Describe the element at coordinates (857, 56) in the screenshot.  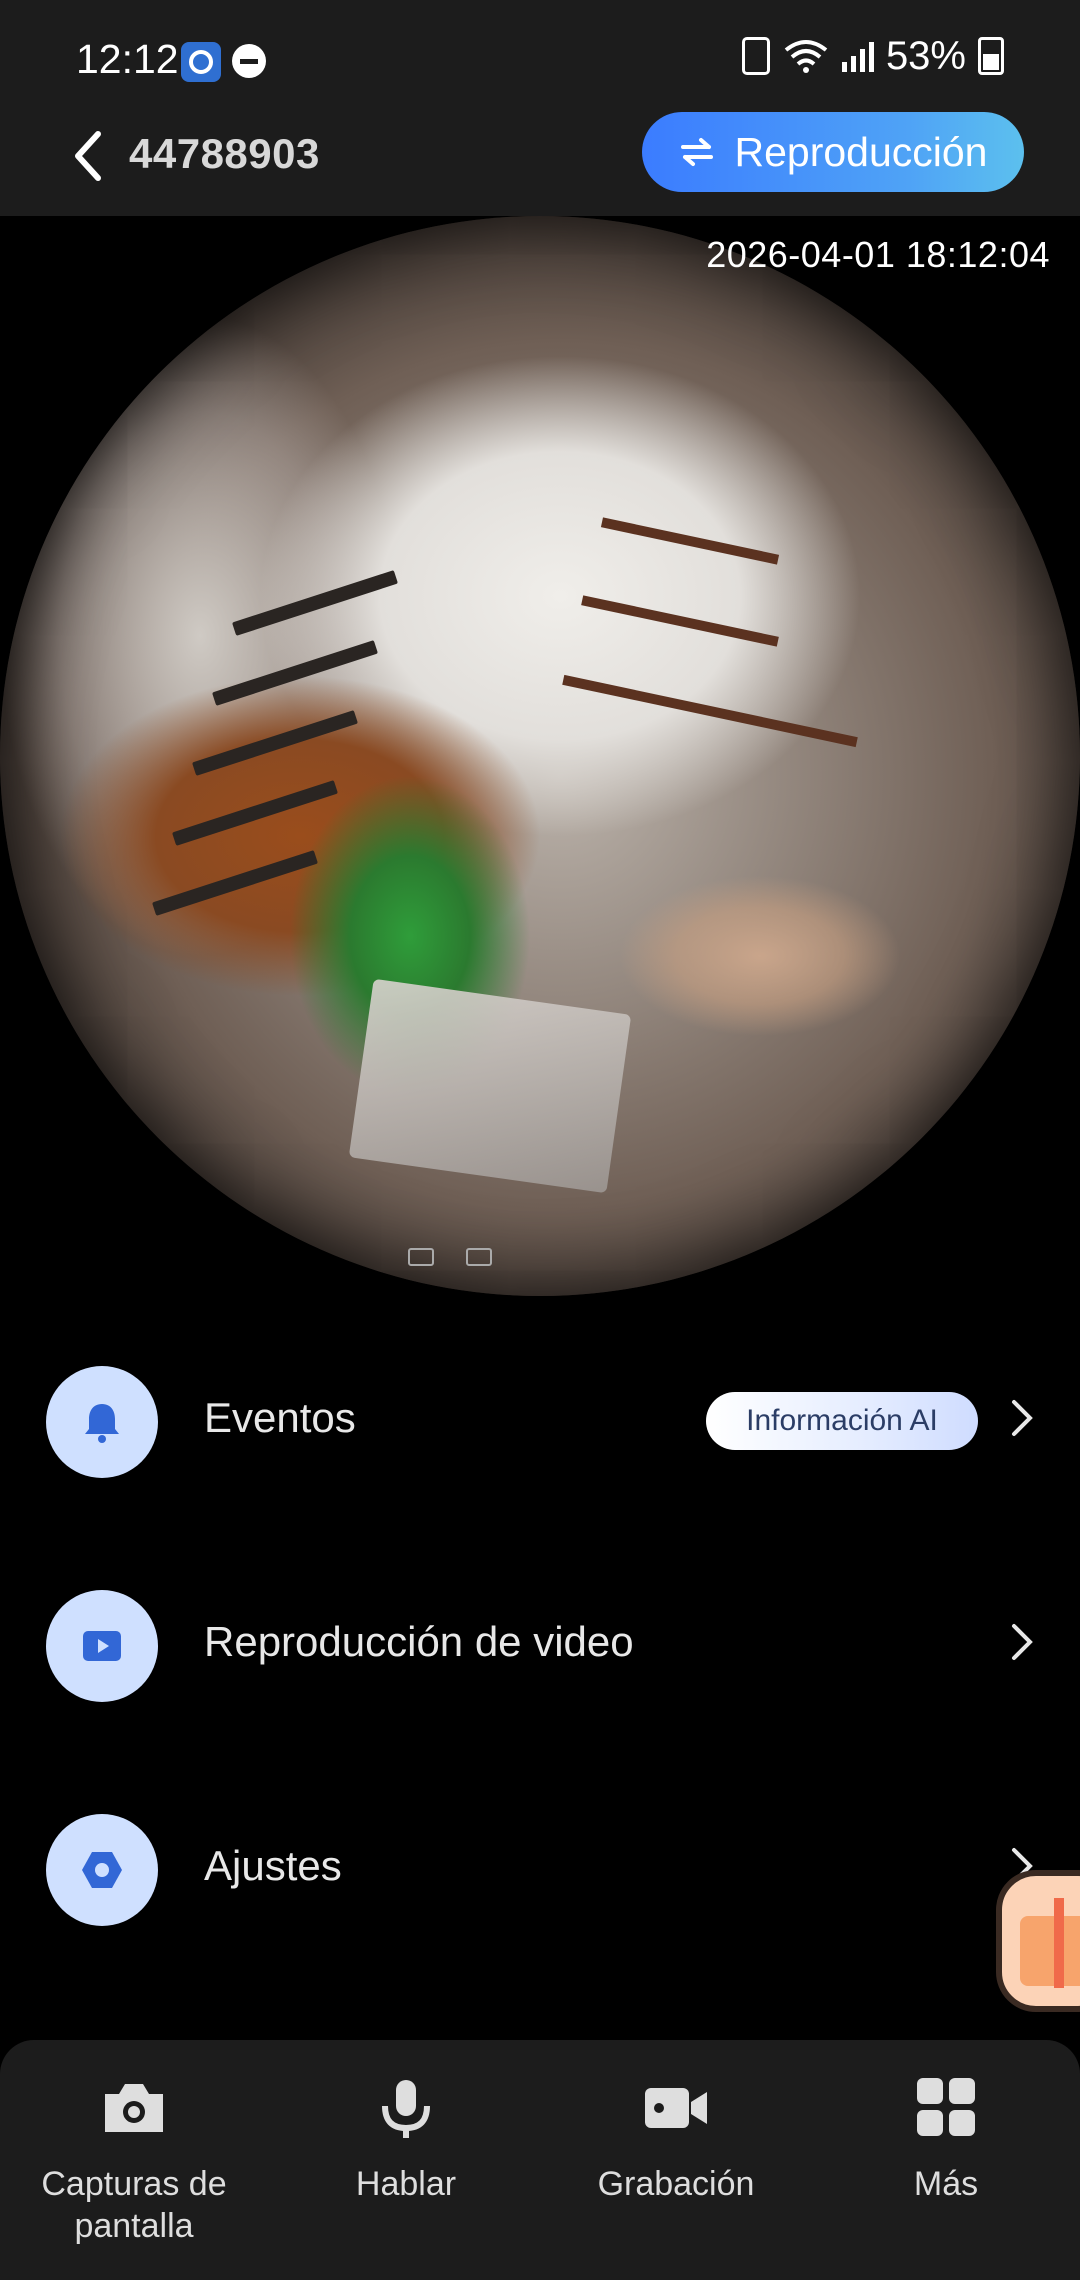
I see `signal-icon` at that location.